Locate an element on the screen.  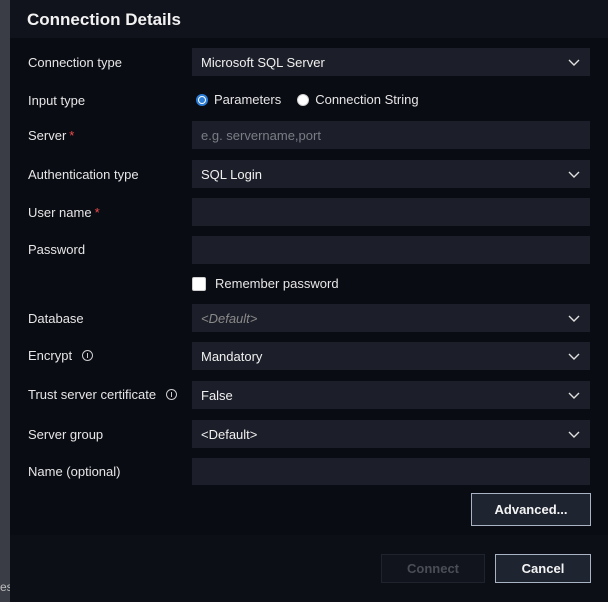
database-label-text: Database is located at coordinates (56, 318).